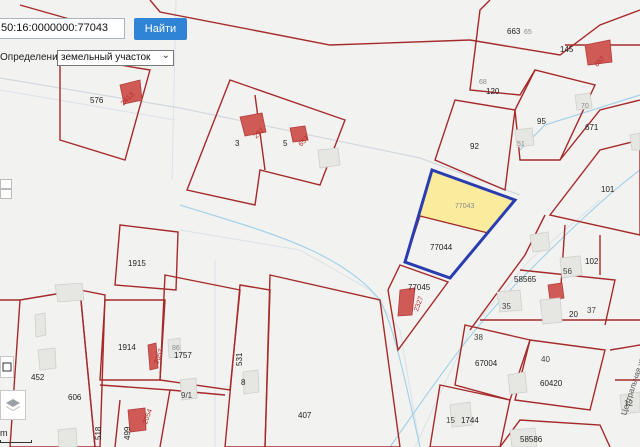 The height and width of the screenshot is (447, 640). I want to click on parcel-label: 68, so click(483, 82).